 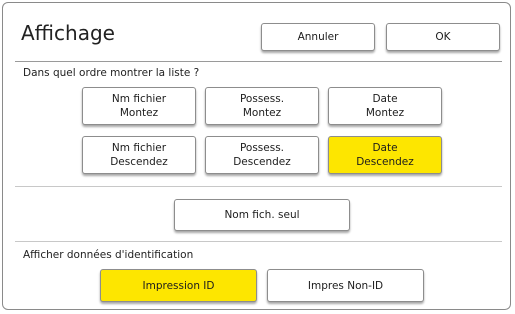 I want to click on sort-owner-asc-button: Possess. Montez, so click(x=262, y=106).